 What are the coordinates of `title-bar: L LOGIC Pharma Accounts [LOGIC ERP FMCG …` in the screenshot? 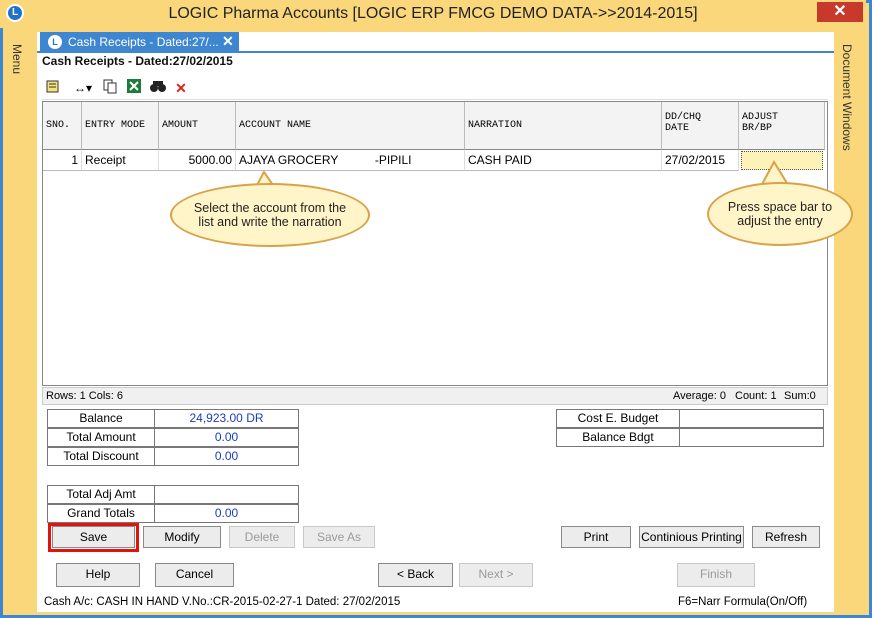 It's located at (433, 14).